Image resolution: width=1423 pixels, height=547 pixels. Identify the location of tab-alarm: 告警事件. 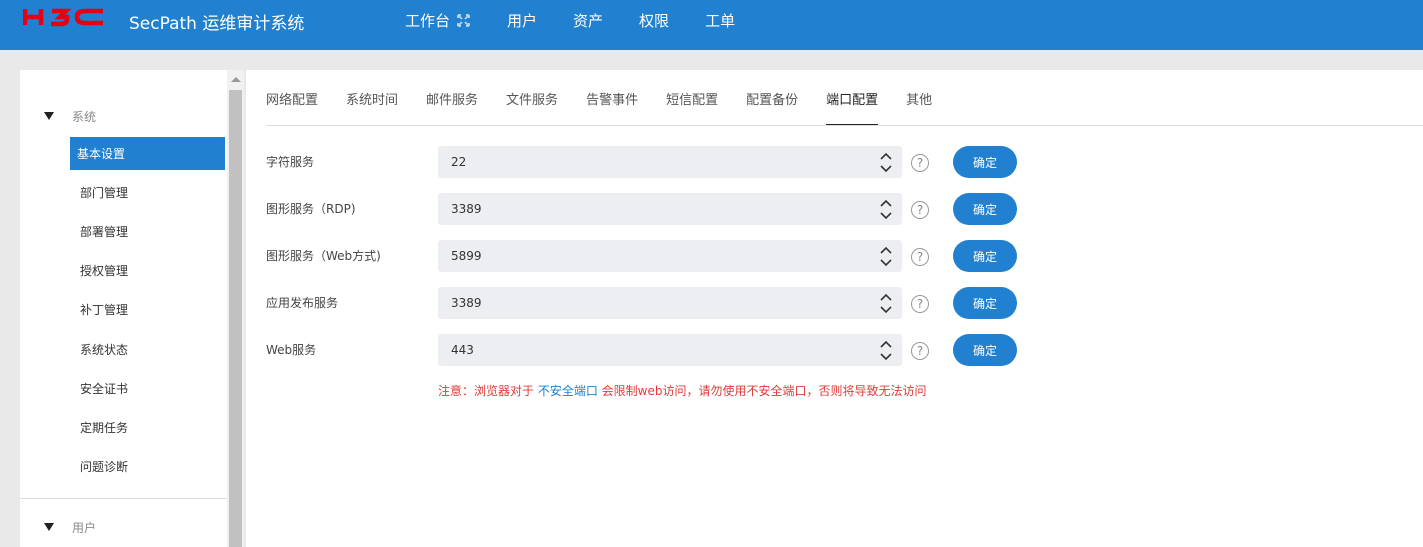
(612, 98).